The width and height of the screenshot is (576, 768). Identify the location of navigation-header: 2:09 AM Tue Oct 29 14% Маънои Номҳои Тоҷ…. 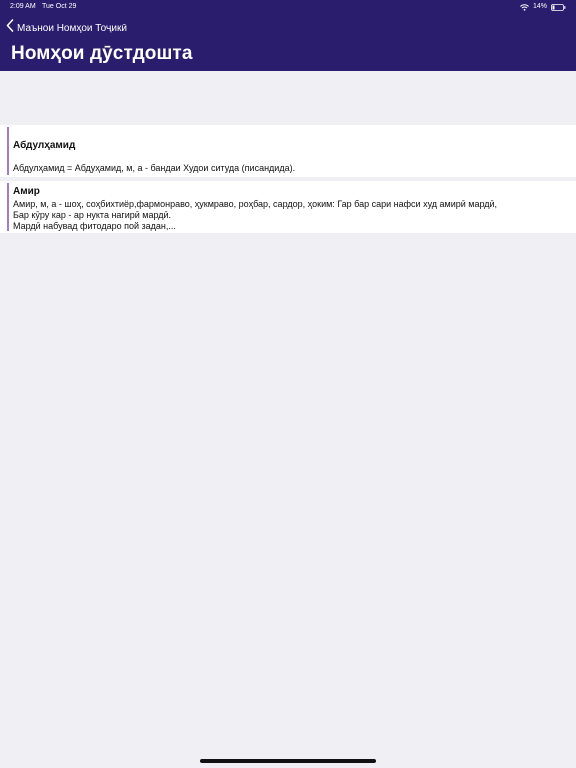
(288, 35).